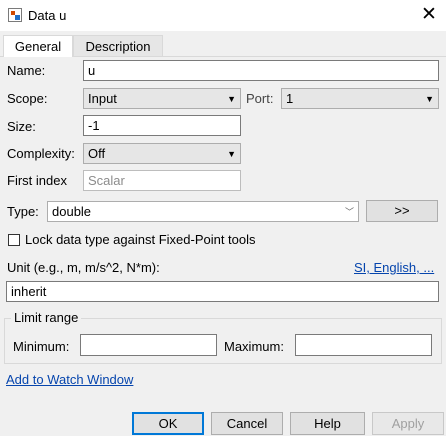 The height and width of the screenshot is (436, 446). Describe the element at coordinates (222, 291) in the screenshot. I see `unit-field: inherit` at that location.